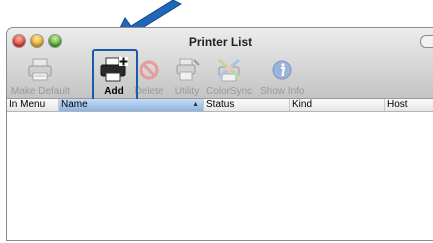 This screenshot has width=433, height=243. What do you see at coordinates (27, 104) in the screenshot?
I see `column-in-menu-label: In Menu` at bounding box center [27, 104].